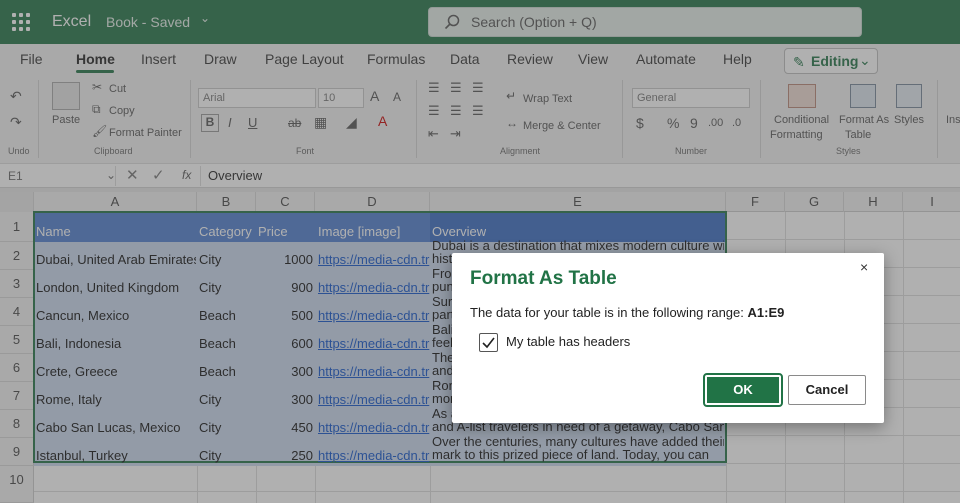 This screenshot has height=503, width=960. I want to click on range-value: A1:E9, so click(766, 312).